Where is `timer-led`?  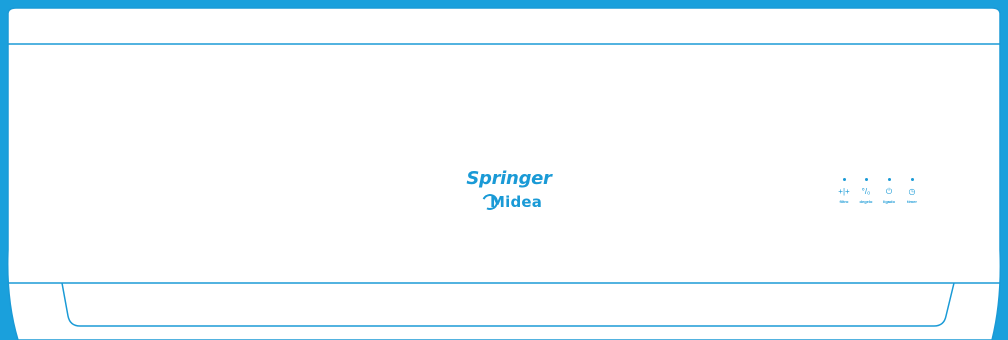
timer-led is located at coordinates (912, 179).